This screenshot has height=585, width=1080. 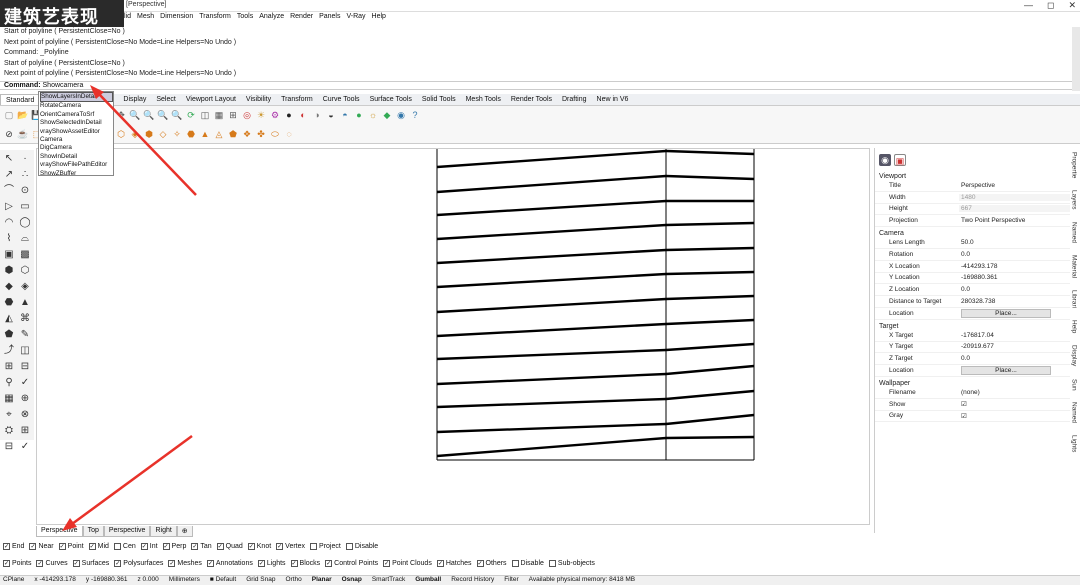 What do you see at coordinates (69, 524) in the screenshot?
I see `arrow-bottom-head` at bounding box center [69, 524].